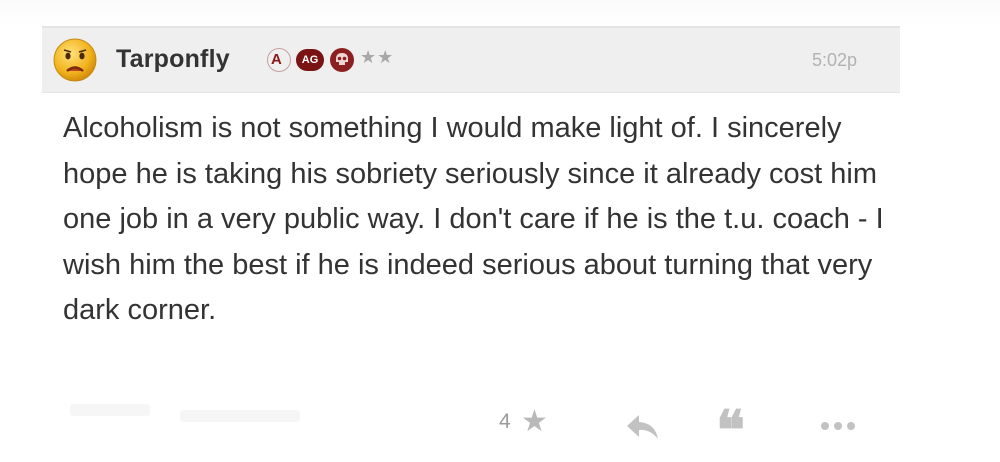  What do you see at coordinates (505, 421) in the screenshot?
I see `like-count: 4` at bounding box center [505, 421].